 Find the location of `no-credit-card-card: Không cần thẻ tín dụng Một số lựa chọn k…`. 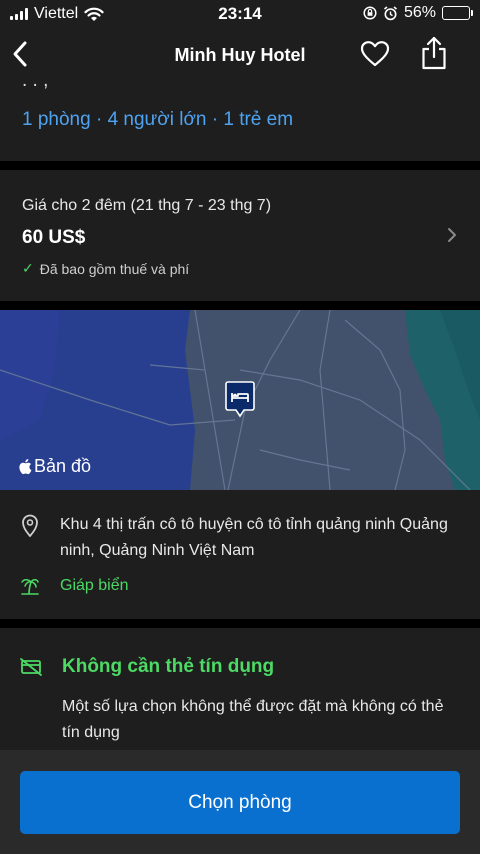

no-credit-card-card: Không cần thẻ tín dụng Một số lựa chọn k… is located at coordinates (240, 691).